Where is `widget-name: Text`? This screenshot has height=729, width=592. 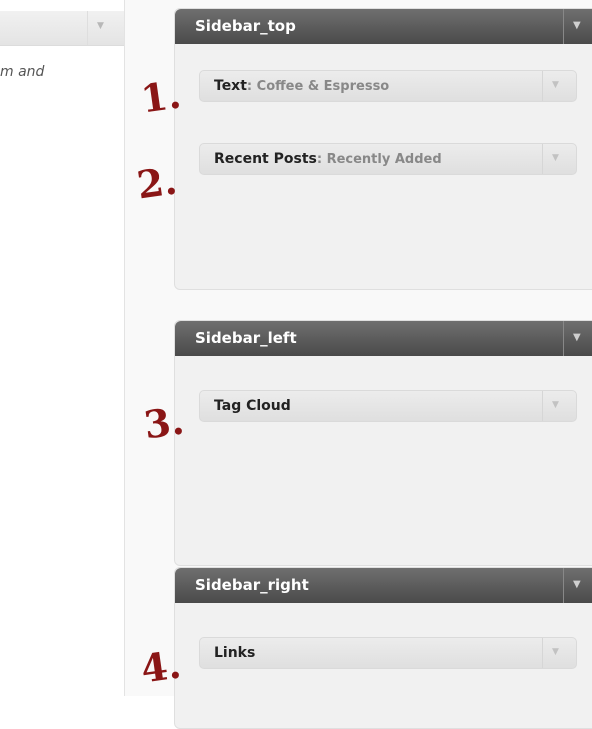
widget-name: Text is located at coordinates (230, 86).